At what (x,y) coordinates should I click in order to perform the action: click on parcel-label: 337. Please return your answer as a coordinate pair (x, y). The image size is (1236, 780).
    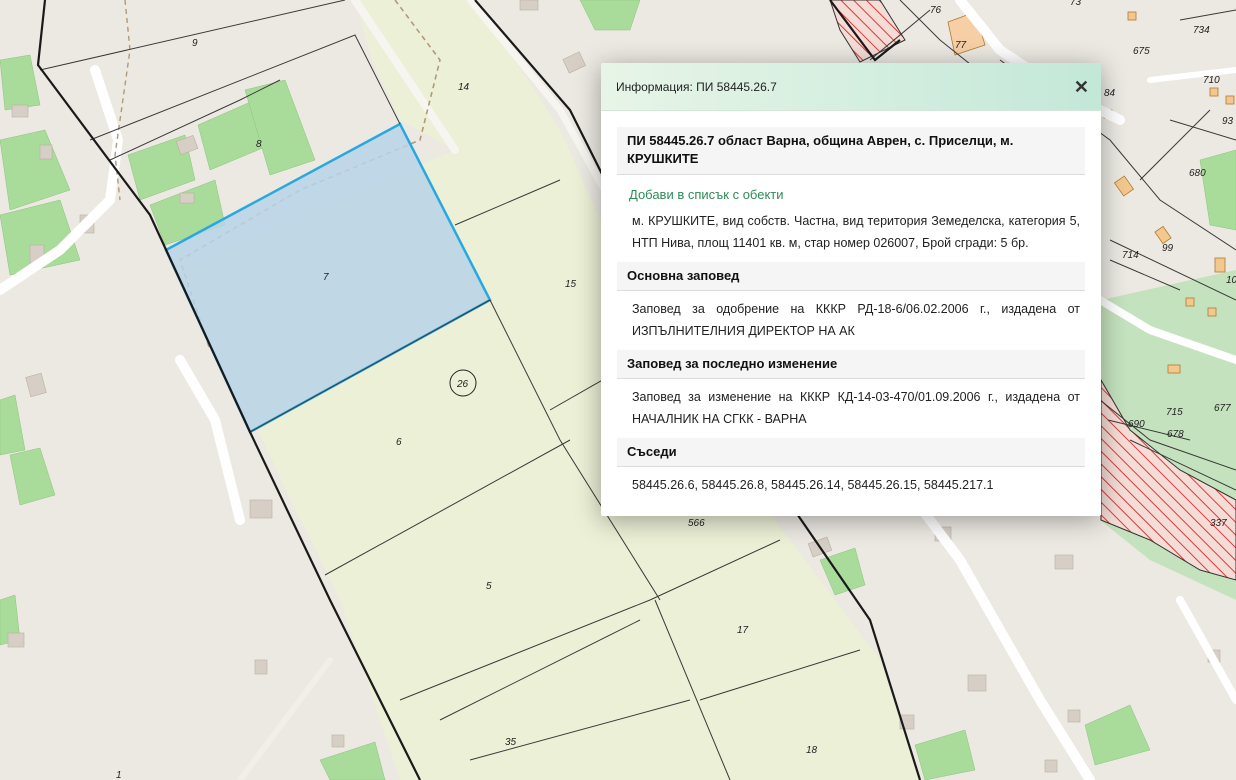
    Looking at the image, I should click on (1218, 523).